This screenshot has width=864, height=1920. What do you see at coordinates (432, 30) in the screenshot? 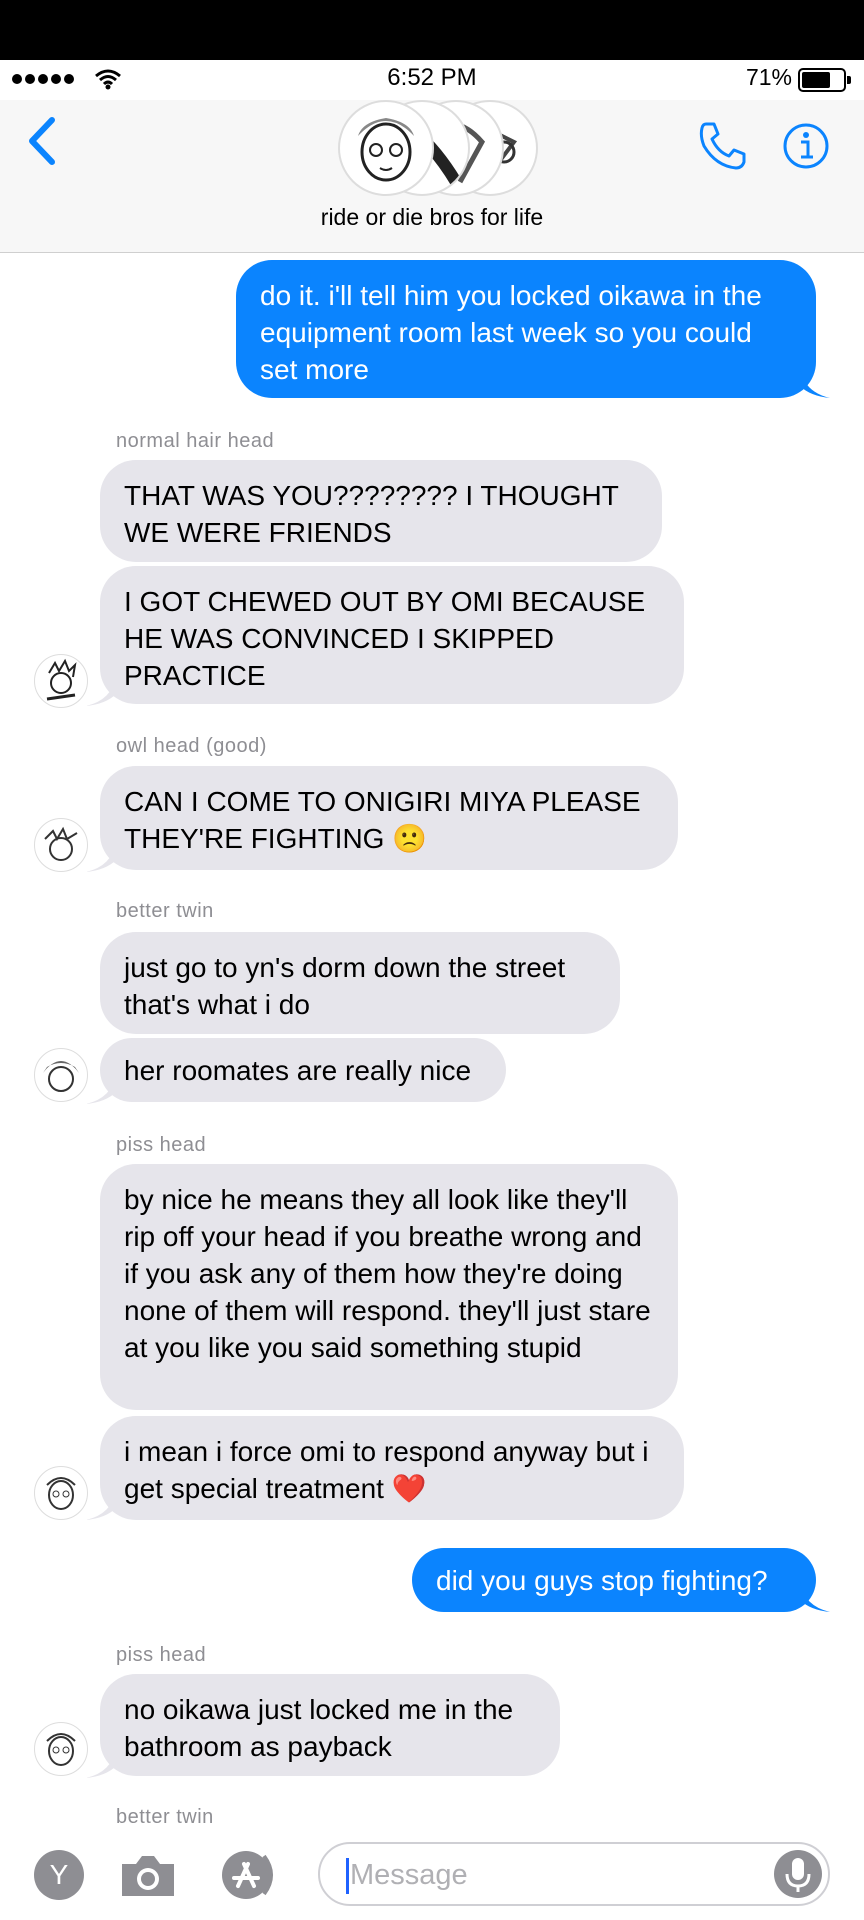
I see `top-black-bar` at bounding box center [432, 30].